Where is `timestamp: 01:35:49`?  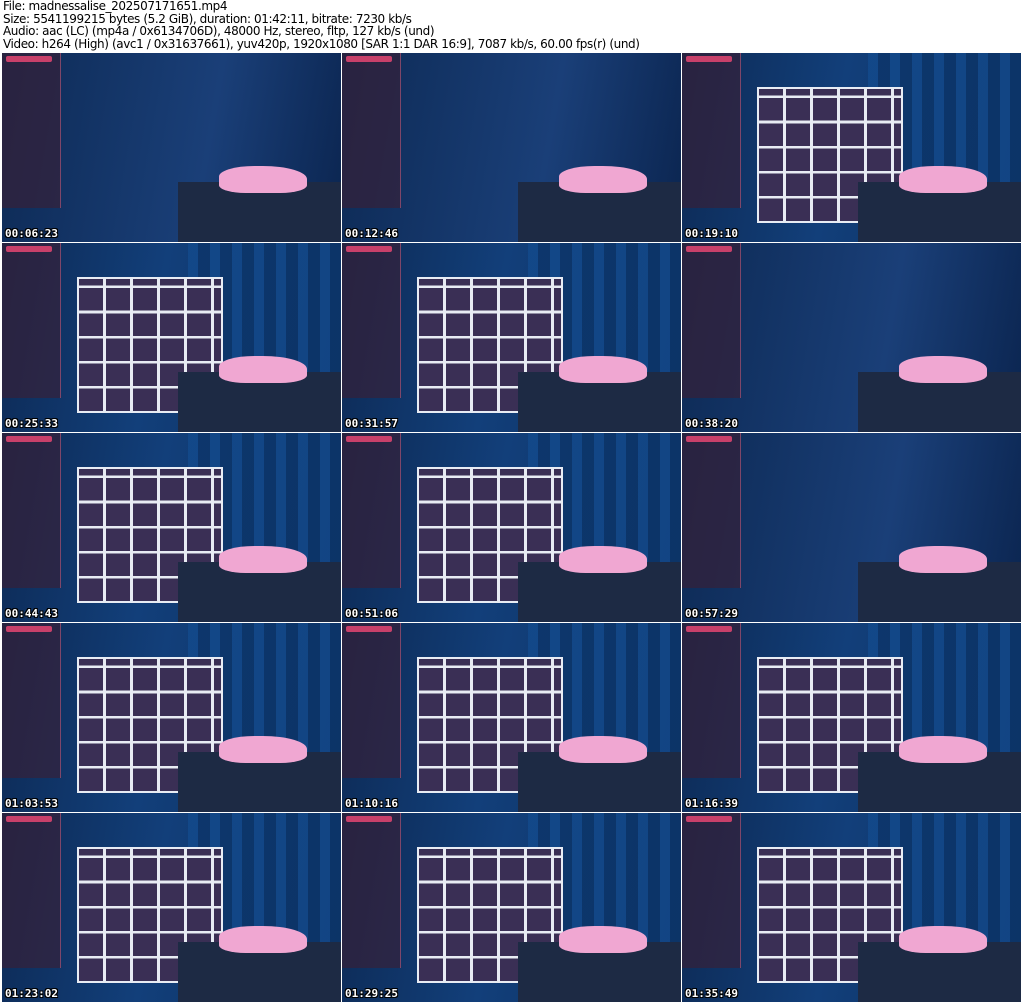
timestamp: 01:35:49 is located at coordinates (711, 993).